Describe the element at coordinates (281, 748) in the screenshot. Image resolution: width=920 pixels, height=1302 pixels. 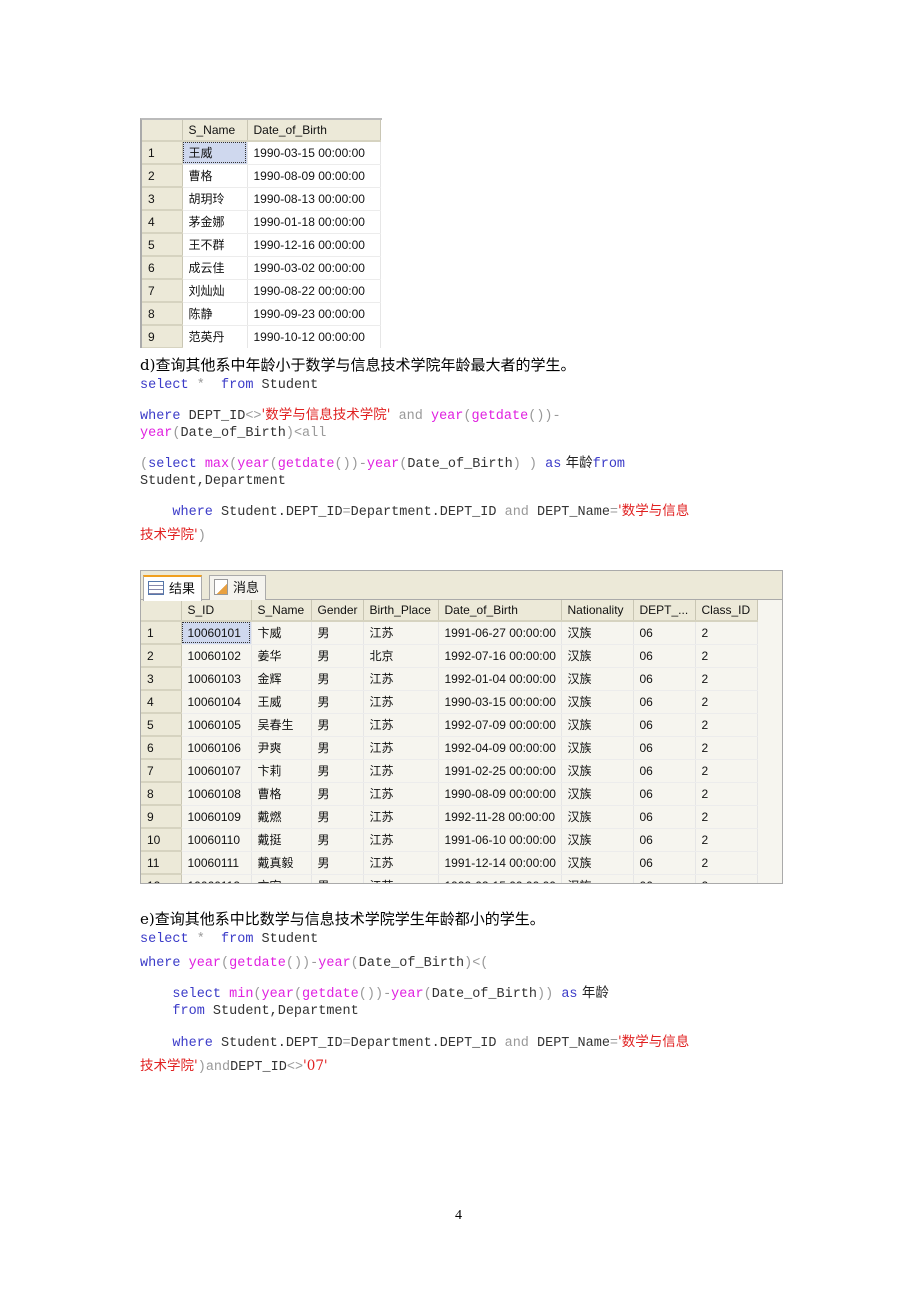
I see `table-cell: 尹爽` at that location.